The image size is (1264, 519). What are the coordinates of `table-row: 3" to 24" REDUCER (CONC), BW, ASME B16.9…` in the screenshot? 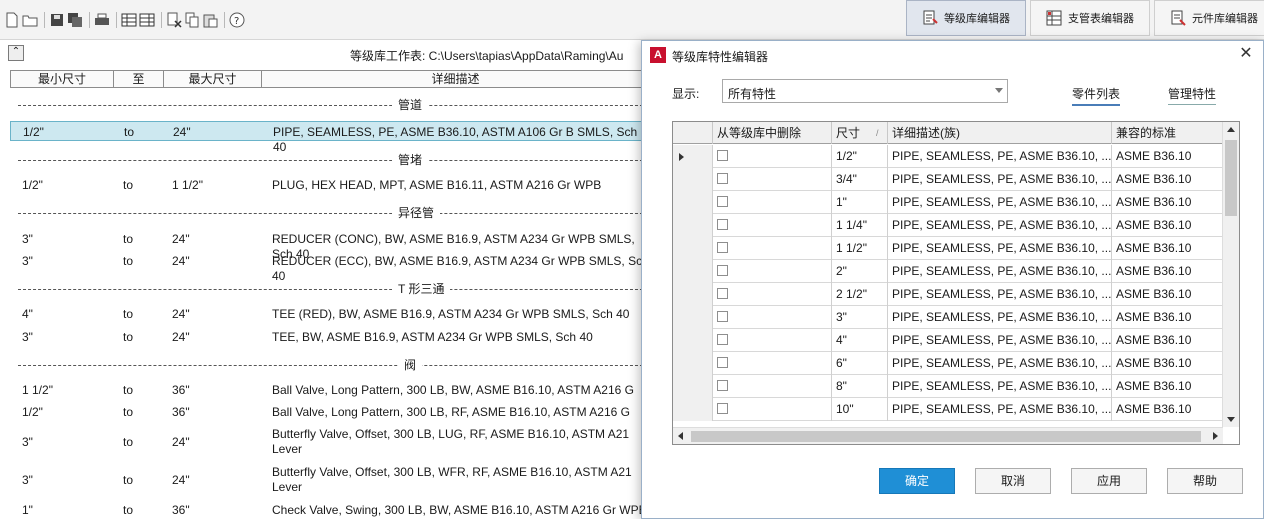 It's located at (330, 245).